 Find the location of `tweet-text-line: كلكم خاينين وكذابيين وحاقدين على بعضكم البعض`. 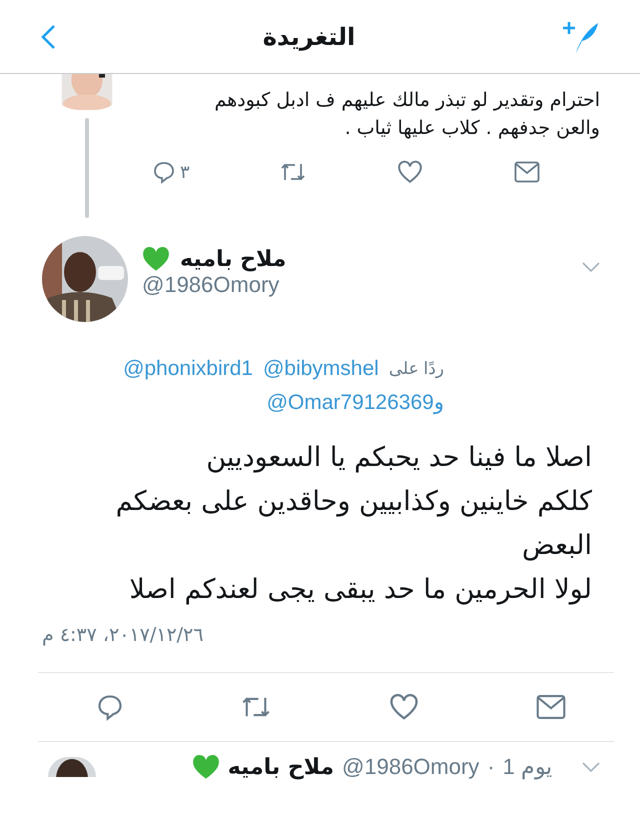

tweet-text-line: كلكم خاينين وكذابيين وحاقدين على بعضكم البعض is located at coordinates (353, 524).